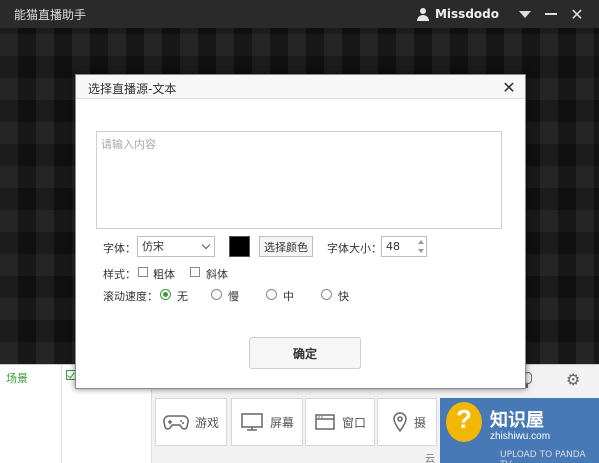  I want to click on watermark-title: 知识屋, so click(517, 420).